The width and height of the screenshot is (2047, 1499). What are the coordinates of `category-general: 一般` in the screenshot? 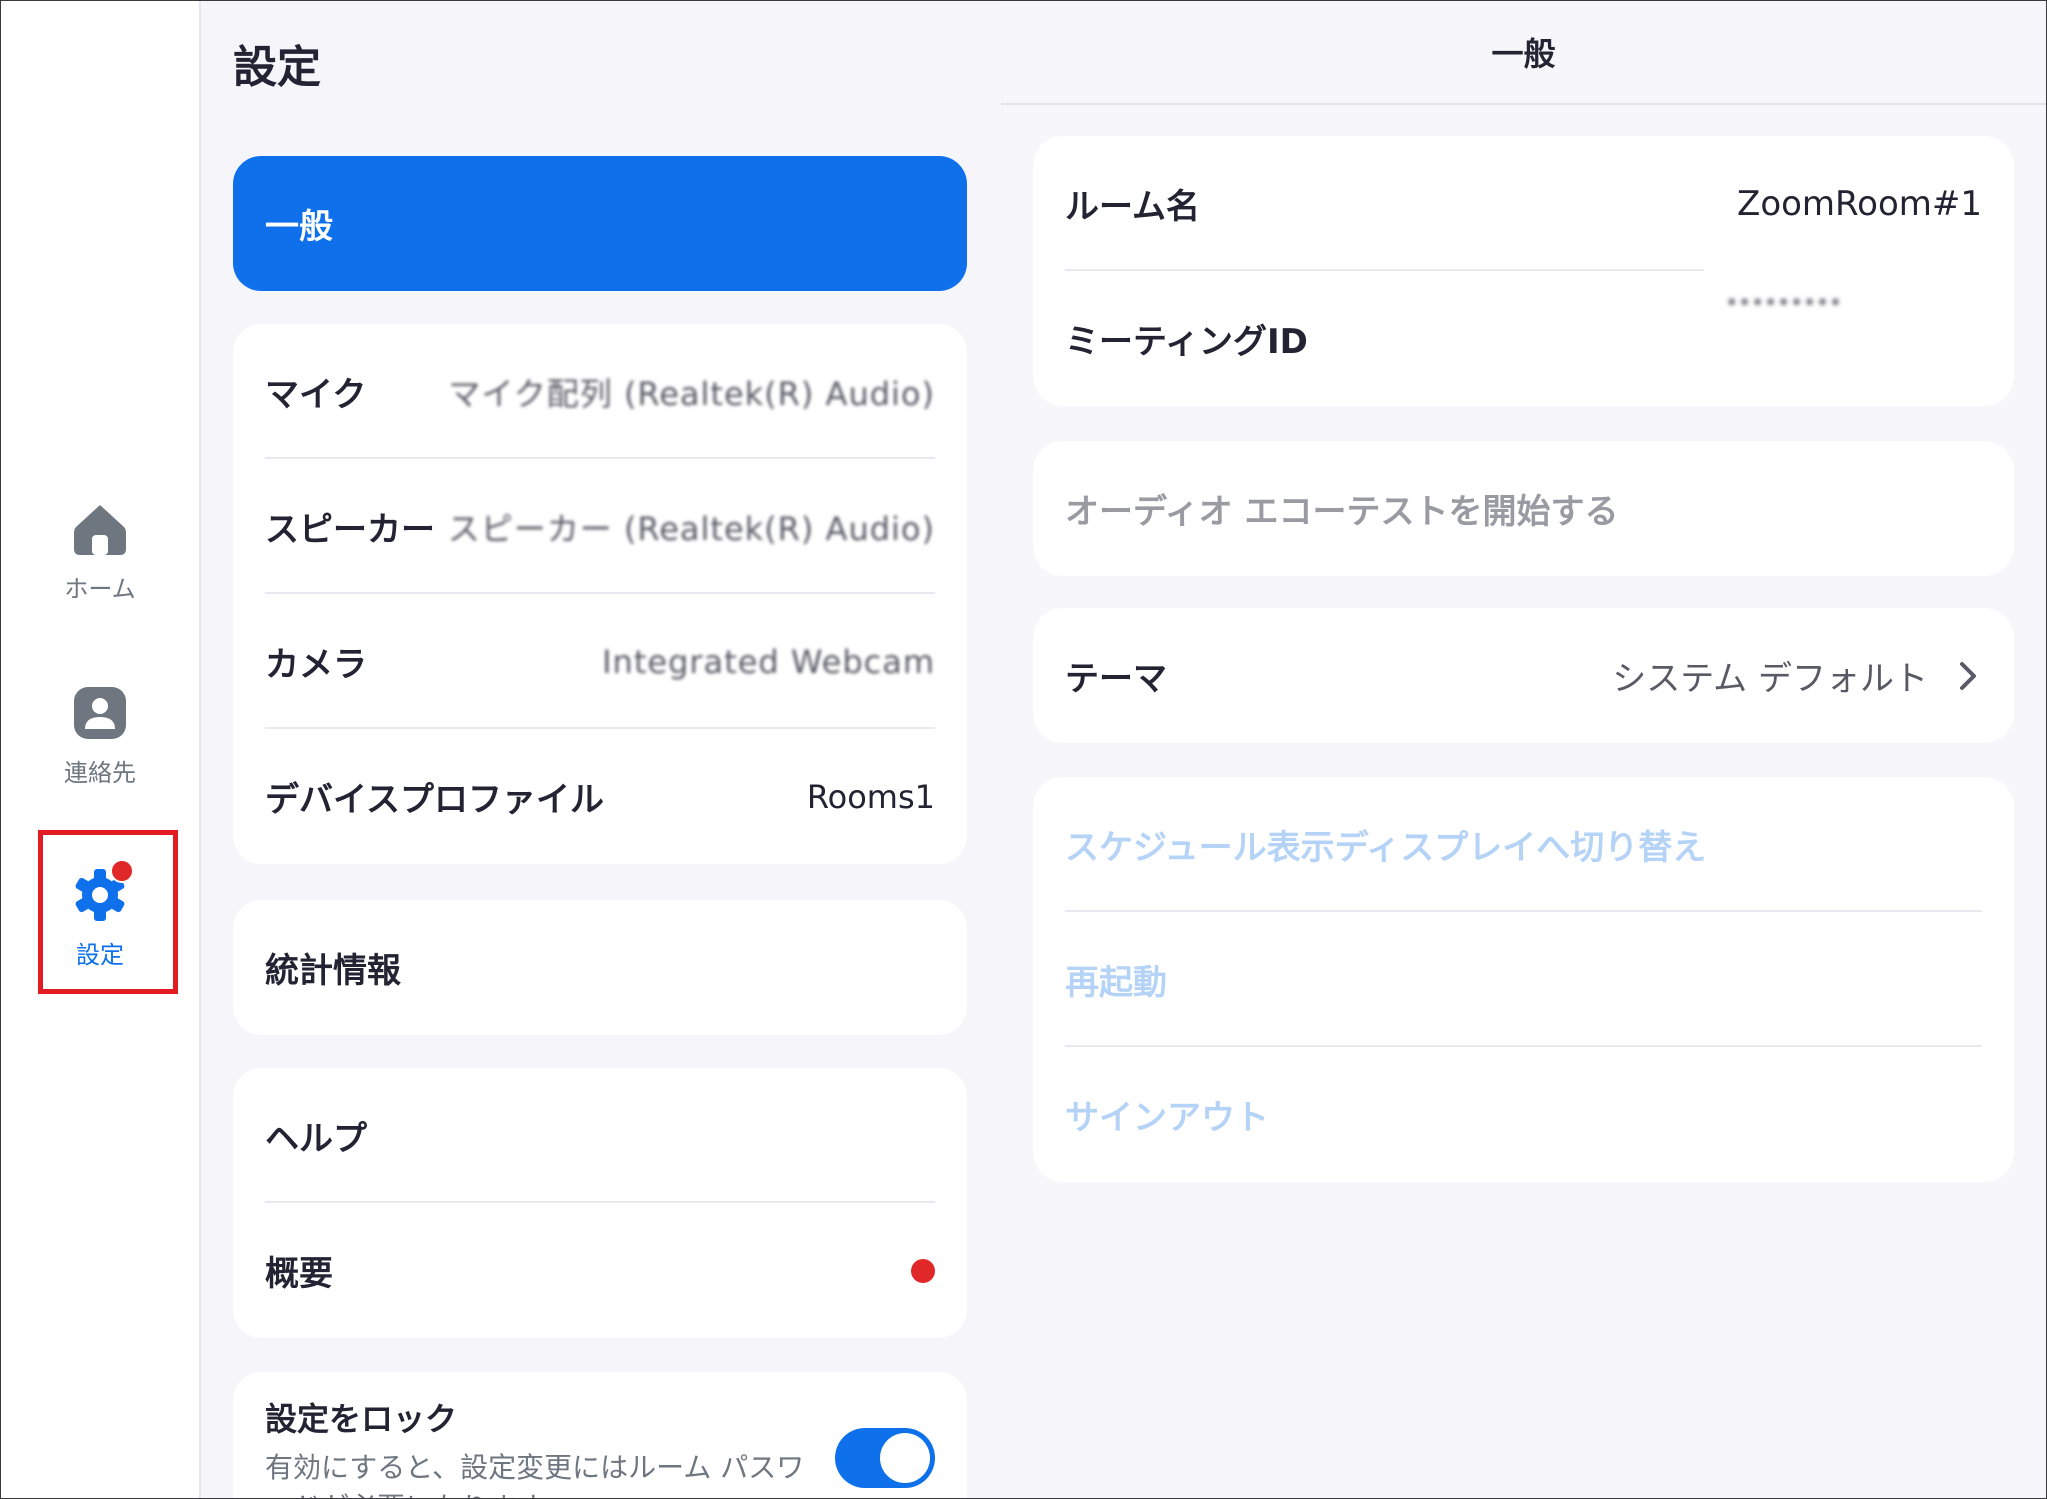 It's located at (600, 223).